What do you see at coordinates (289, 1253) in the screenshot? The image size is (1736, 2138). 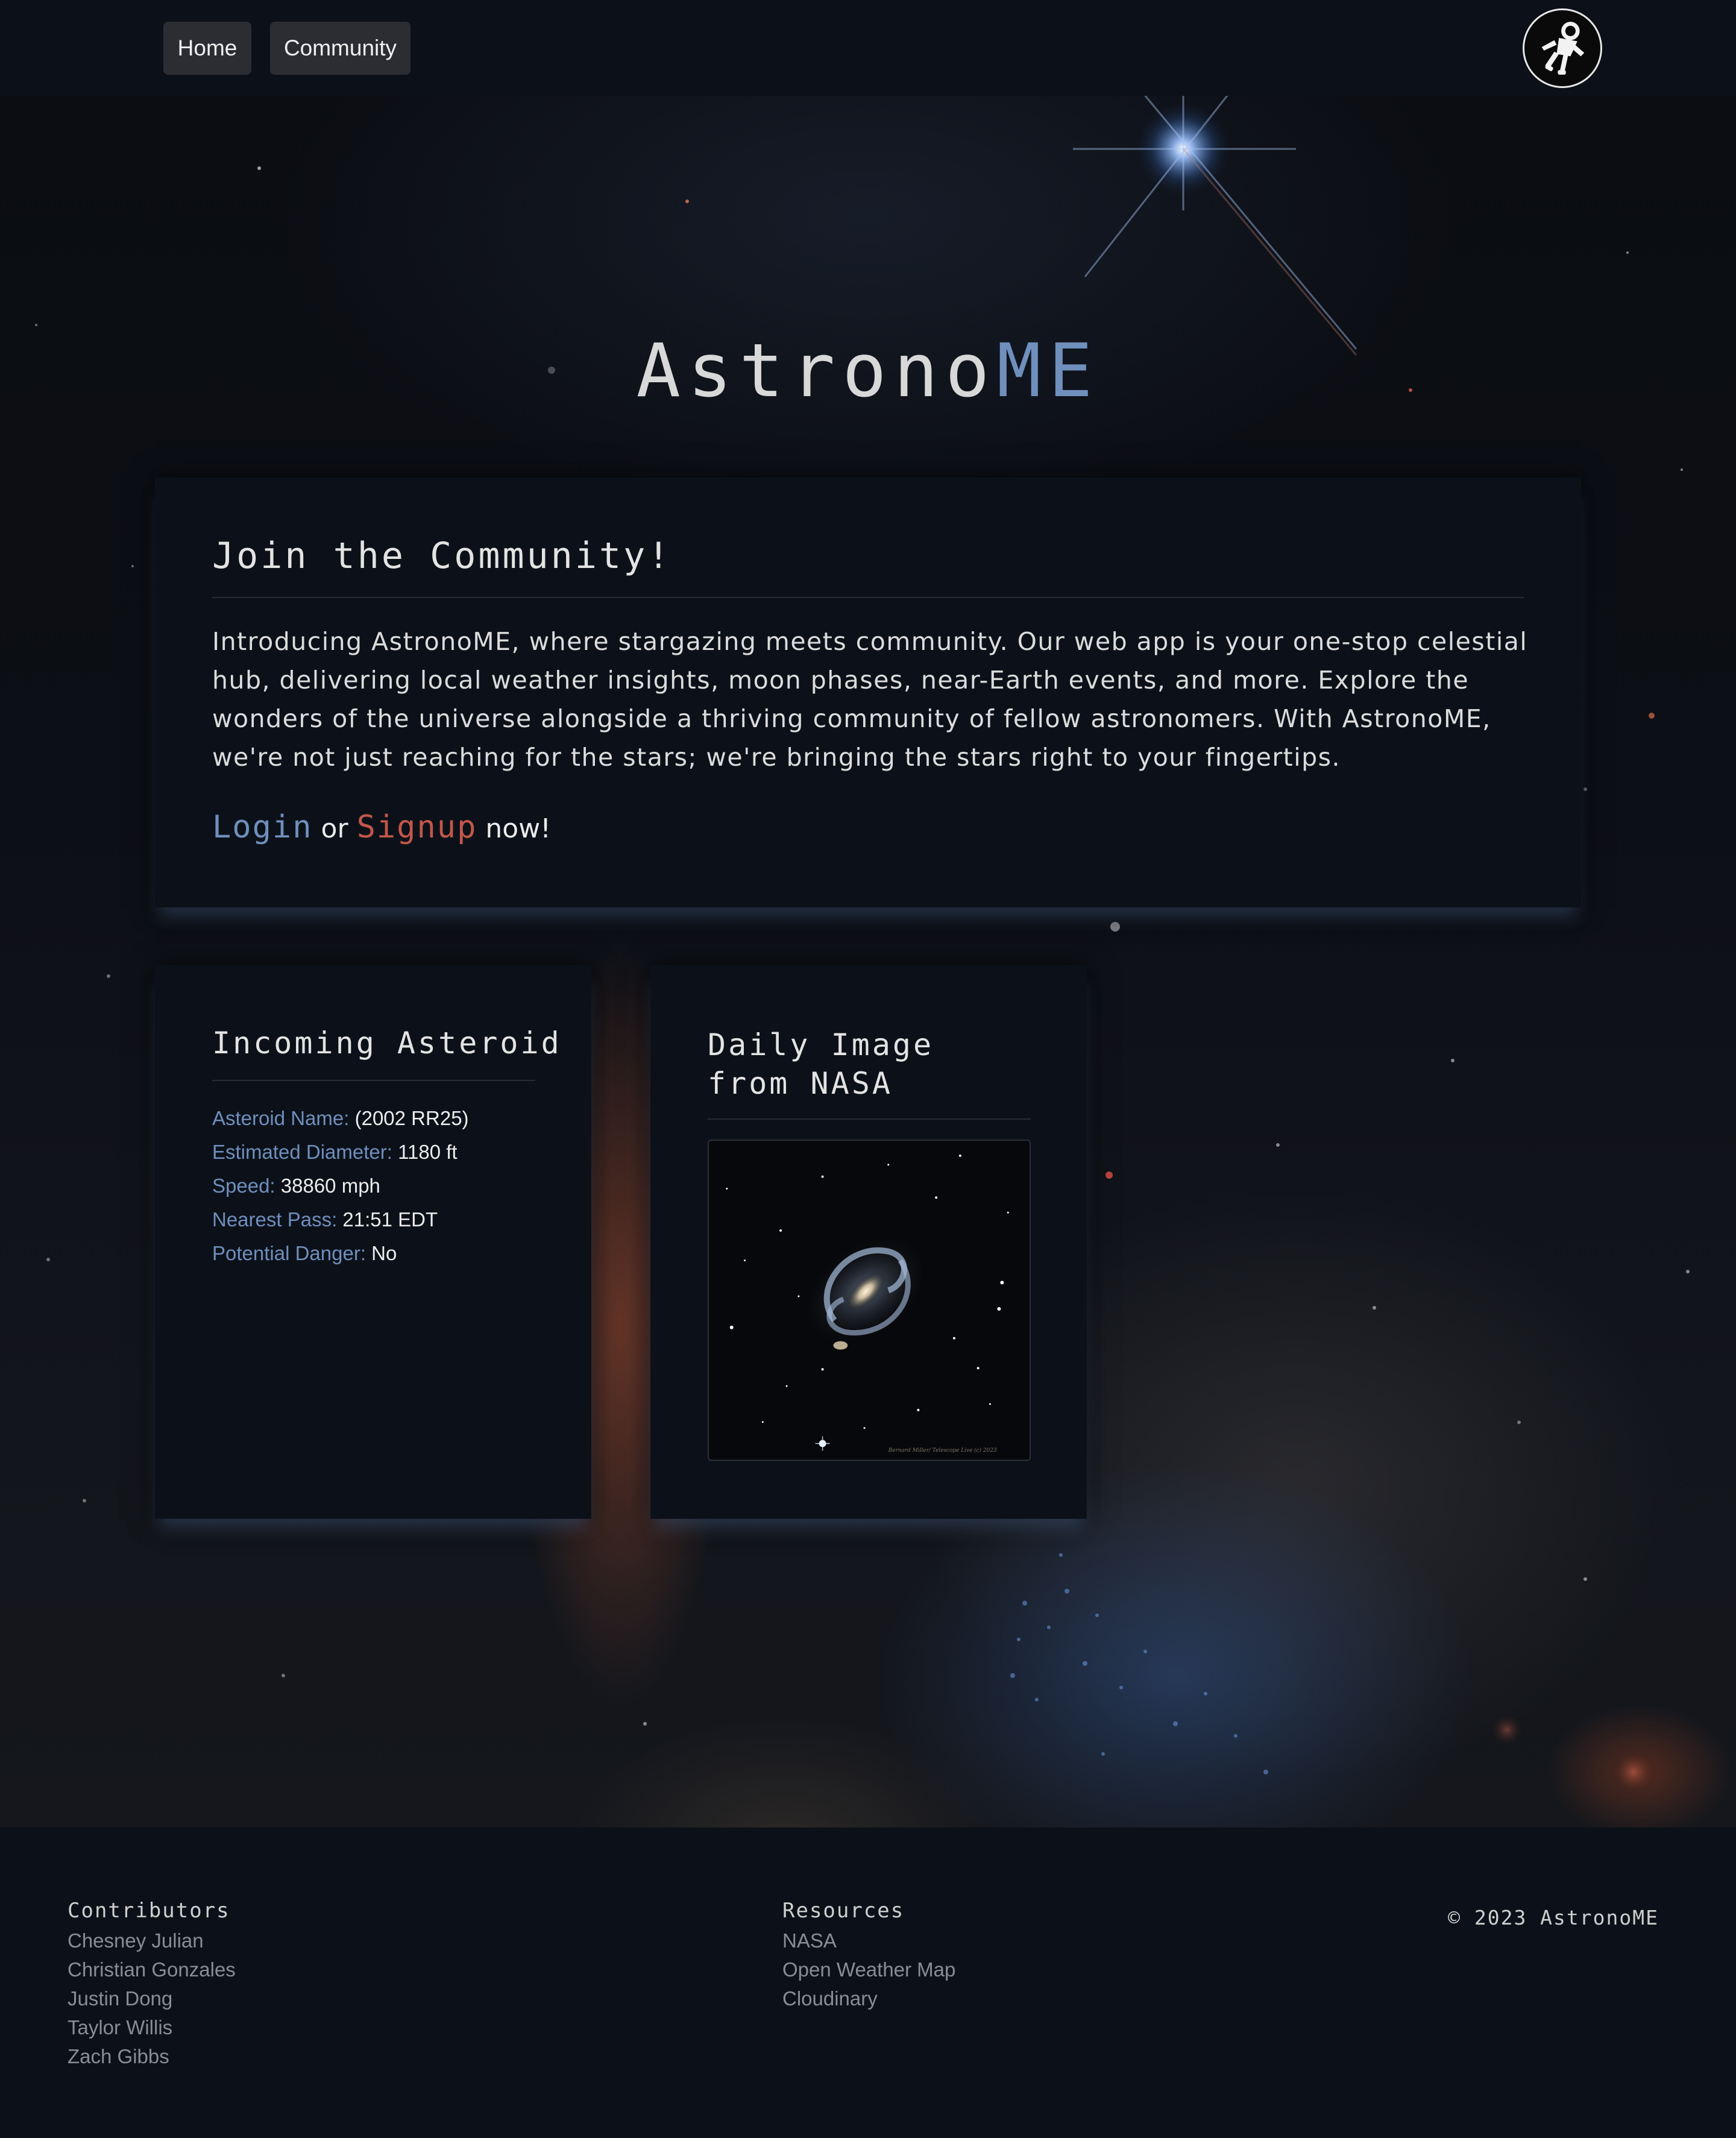 I see `asteroid-danger-label: Potential Danger:` at bounding box center [289, 1253].